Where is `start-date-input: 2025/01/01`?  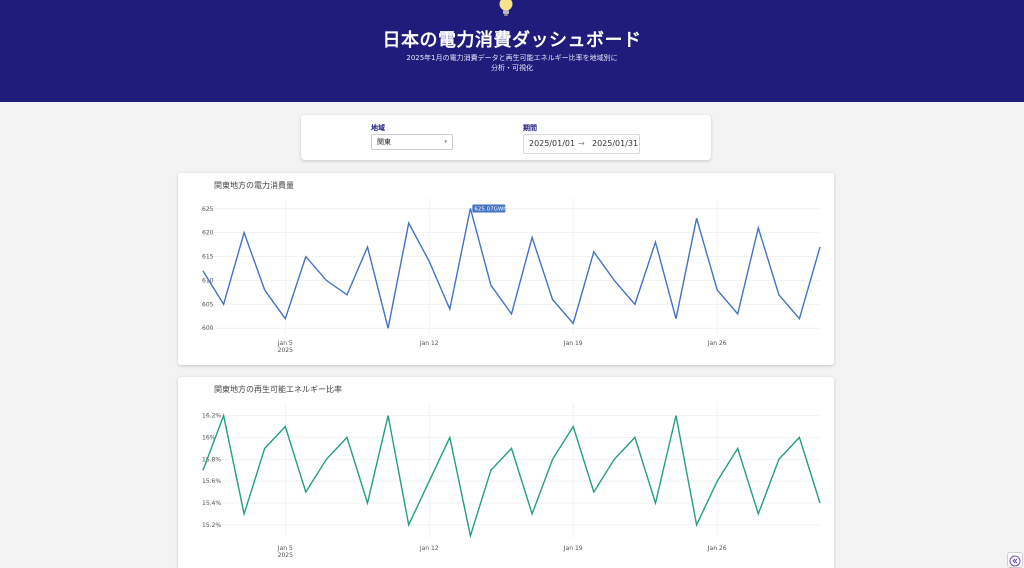 start-date-input: 2025/01/01 is located at coordinates (552, 144).